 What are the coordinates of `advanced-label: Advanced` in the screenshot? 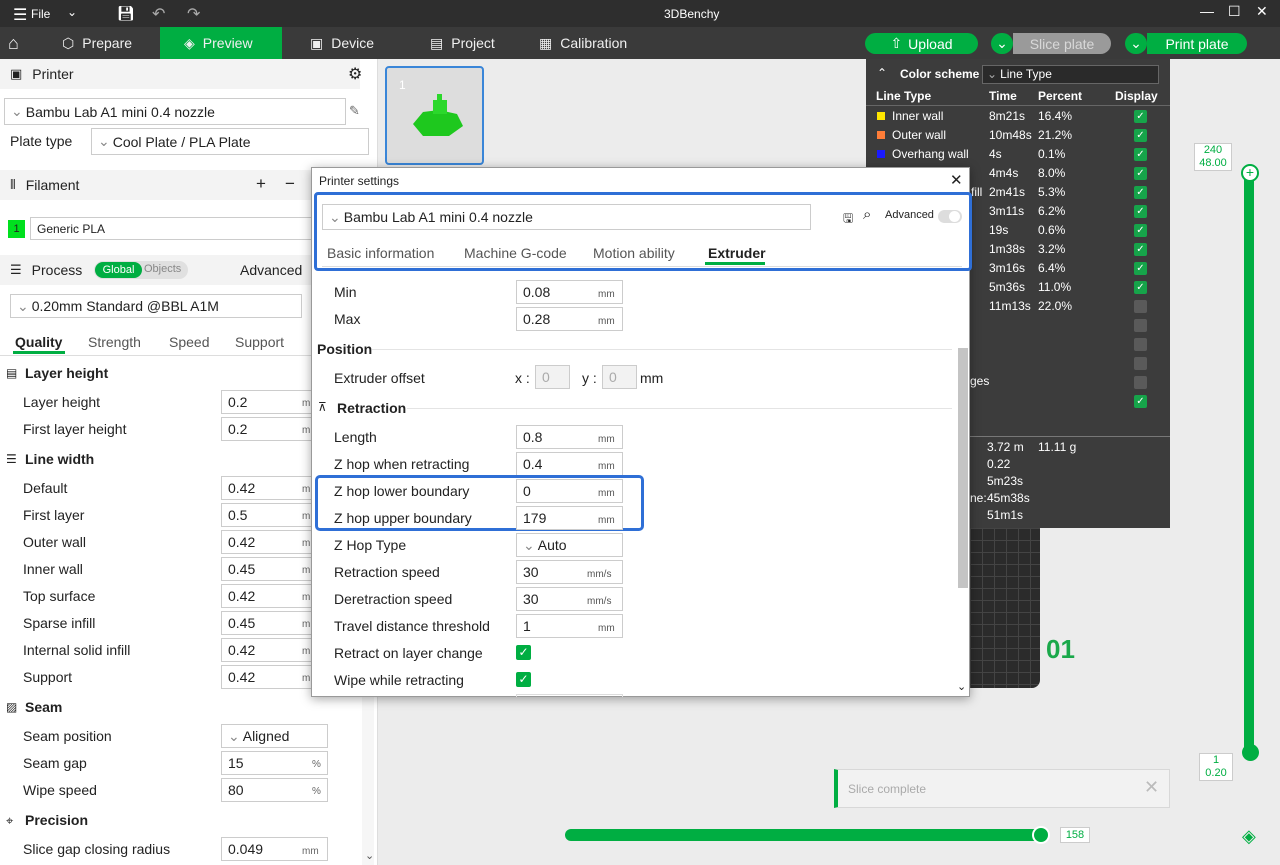 It's located at (271, 270).